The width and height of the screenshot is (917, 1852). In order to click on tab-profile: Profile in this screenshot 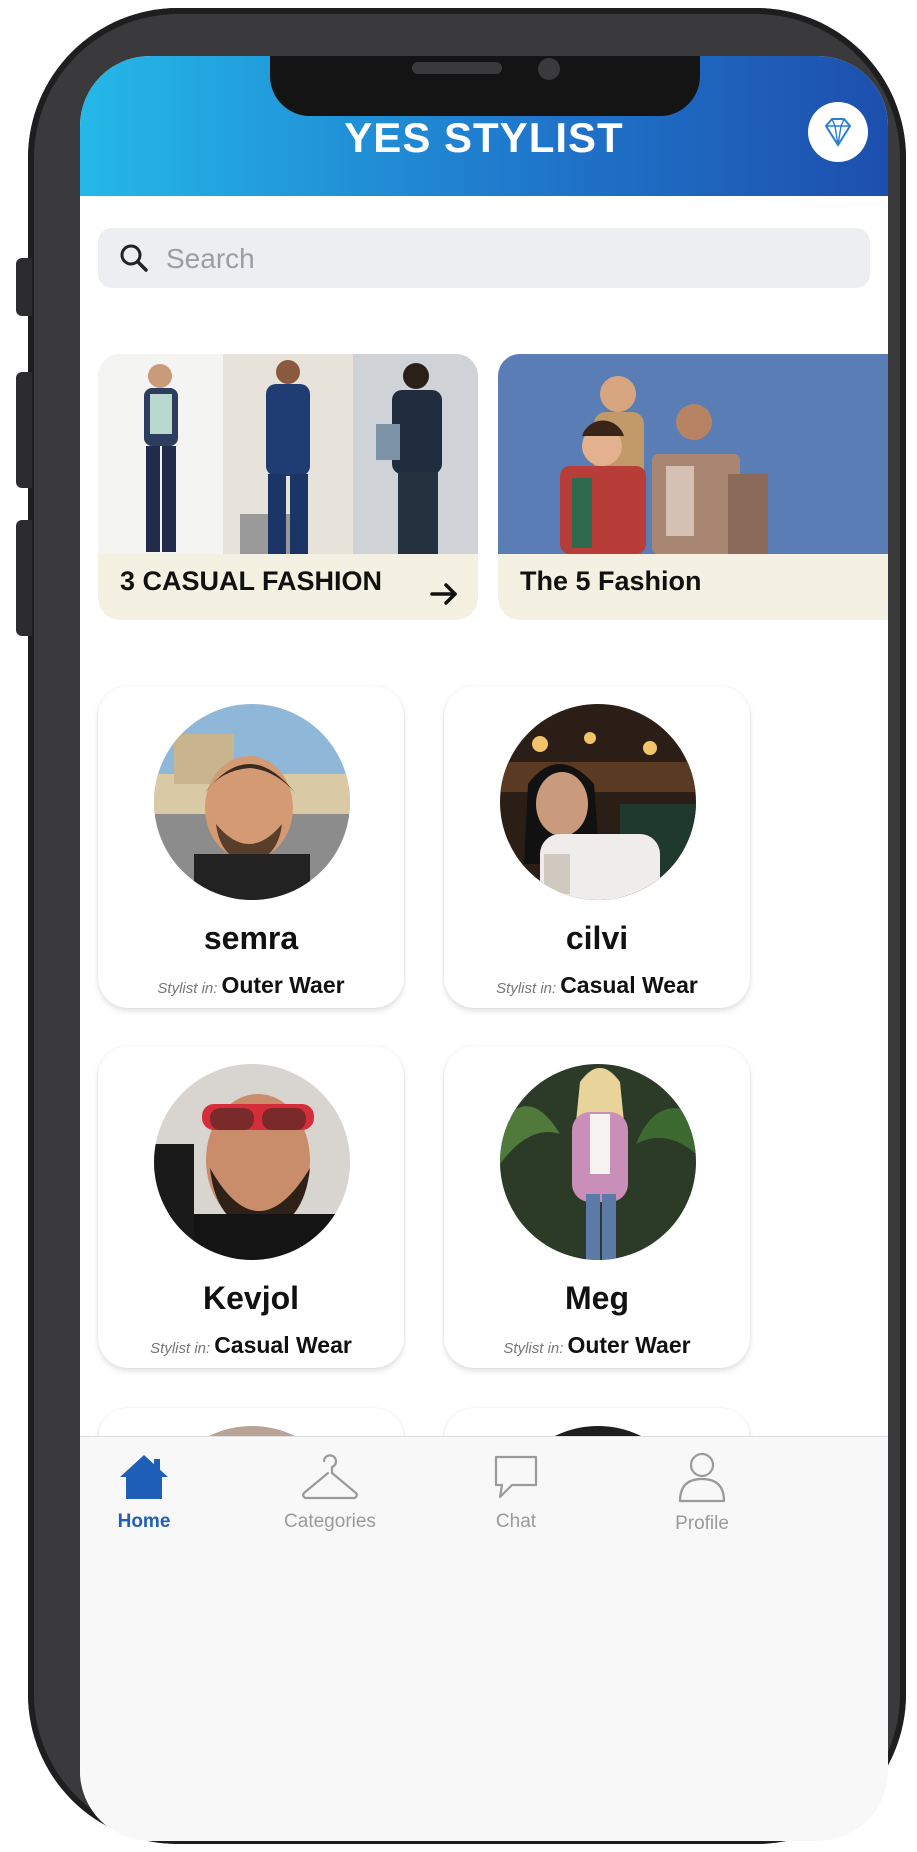, I will do `click(702, 1496)`.